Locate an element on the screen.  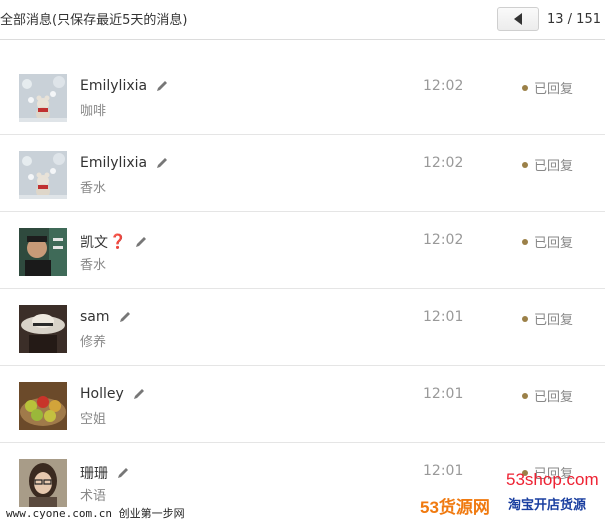
watermark-brand: 53货源网 is located at coordinates (455, 507).